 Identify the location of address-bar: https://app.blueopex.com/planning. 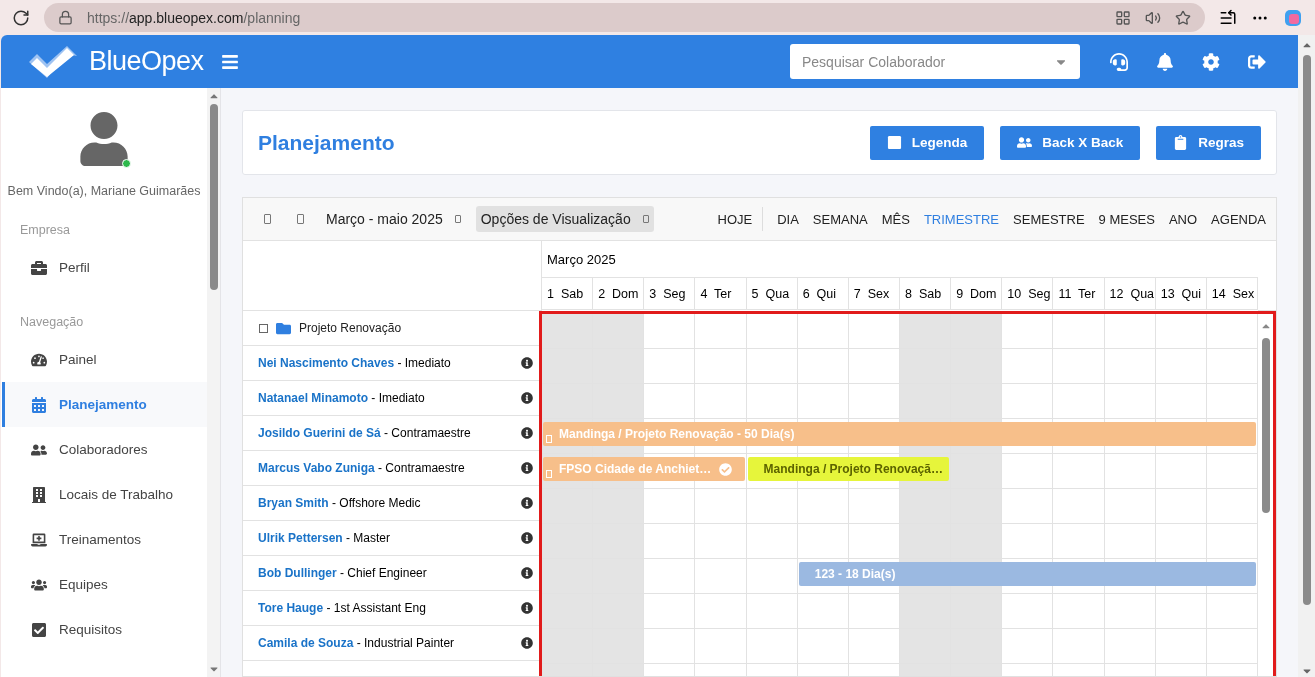
(624, 17).